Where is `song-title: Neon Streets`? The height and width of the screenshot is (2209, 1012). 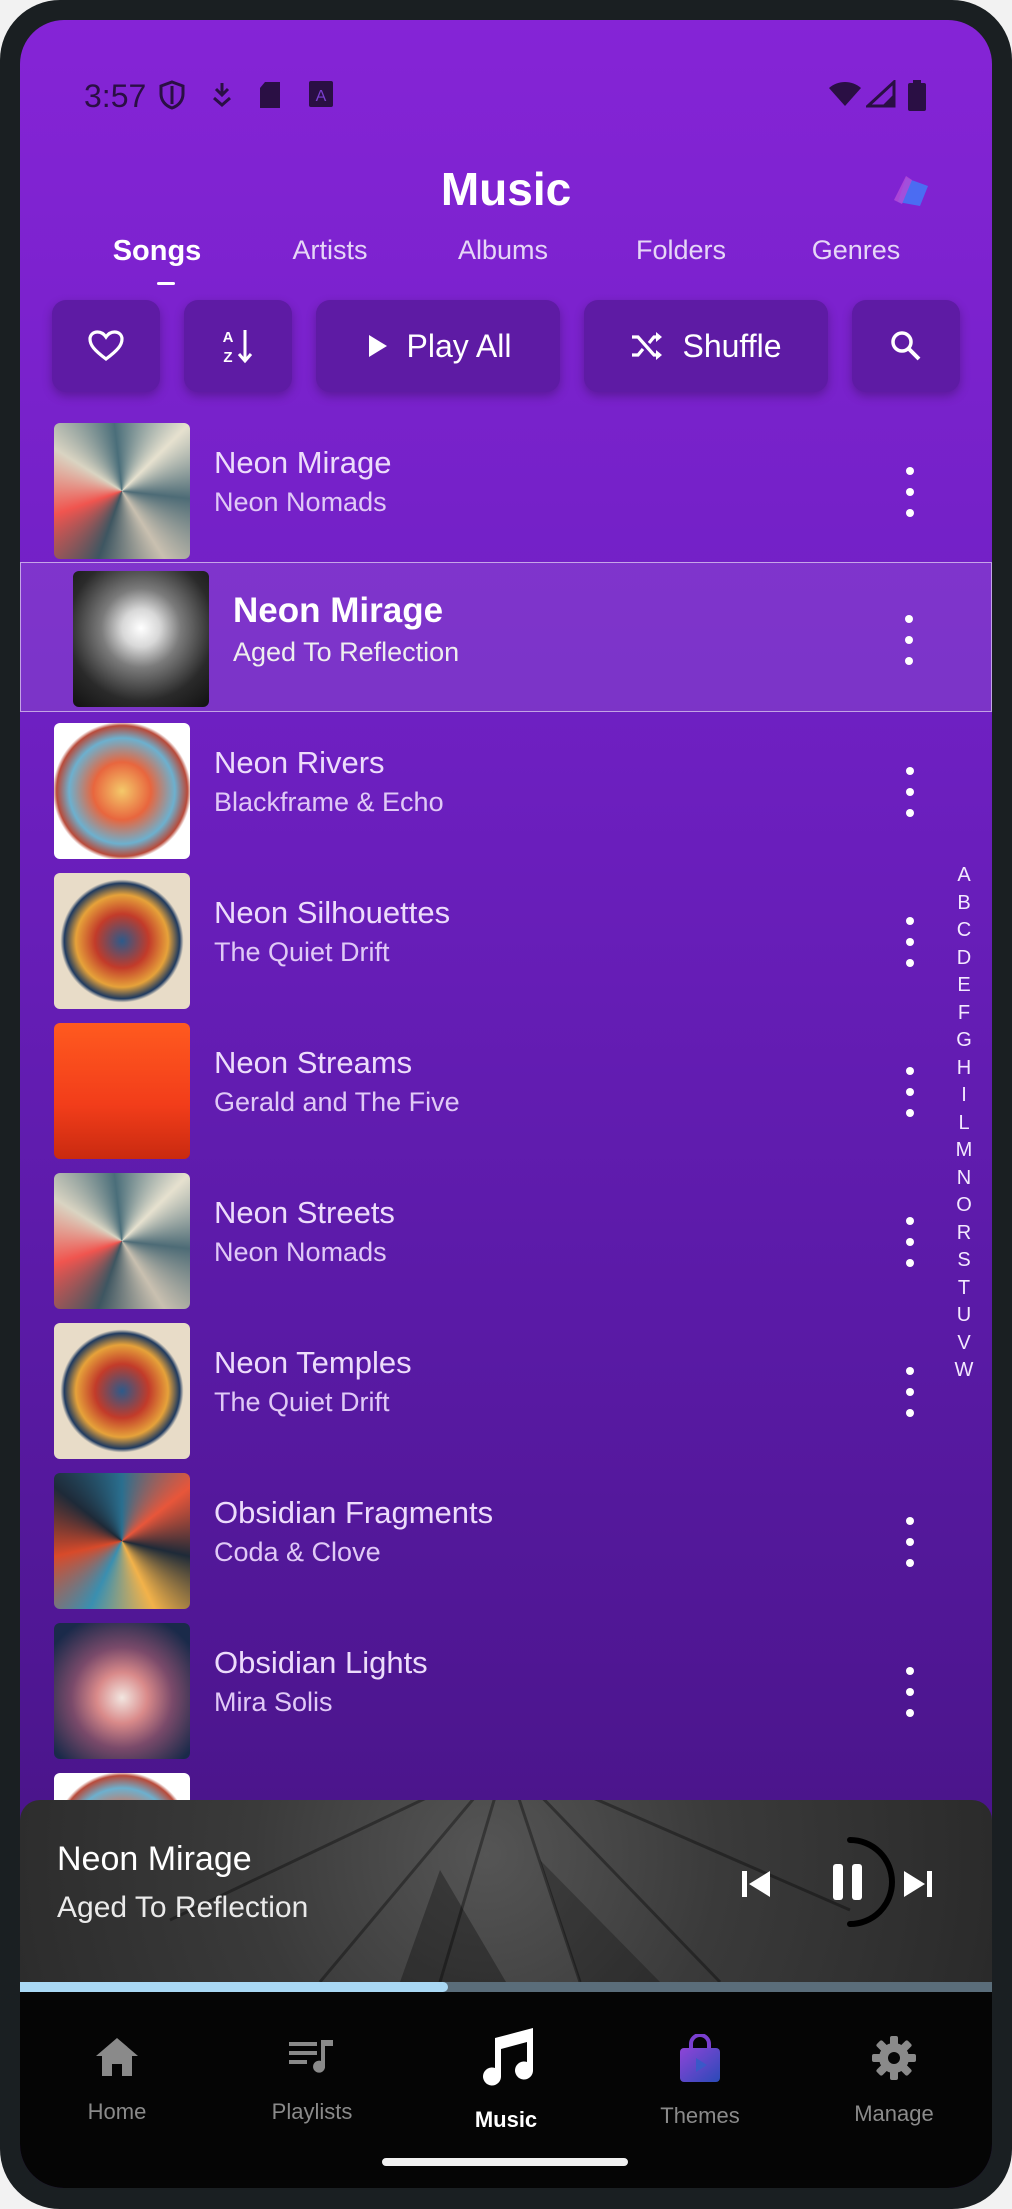
song-title: Neon Streets is located at coordinates (304, 1212).